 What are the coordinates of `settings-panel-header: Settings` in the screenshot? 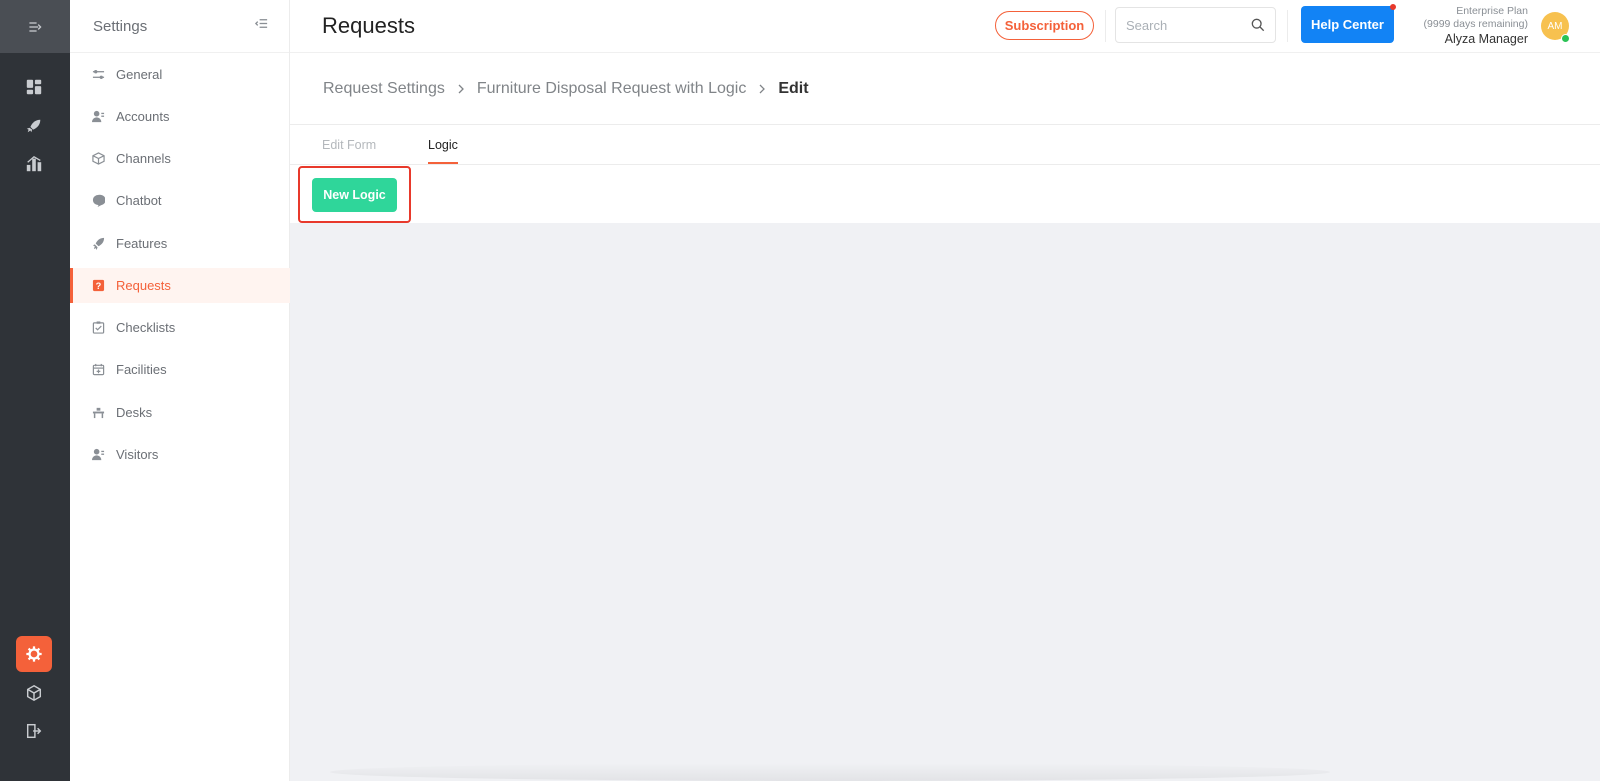 It's located at (179, 26).